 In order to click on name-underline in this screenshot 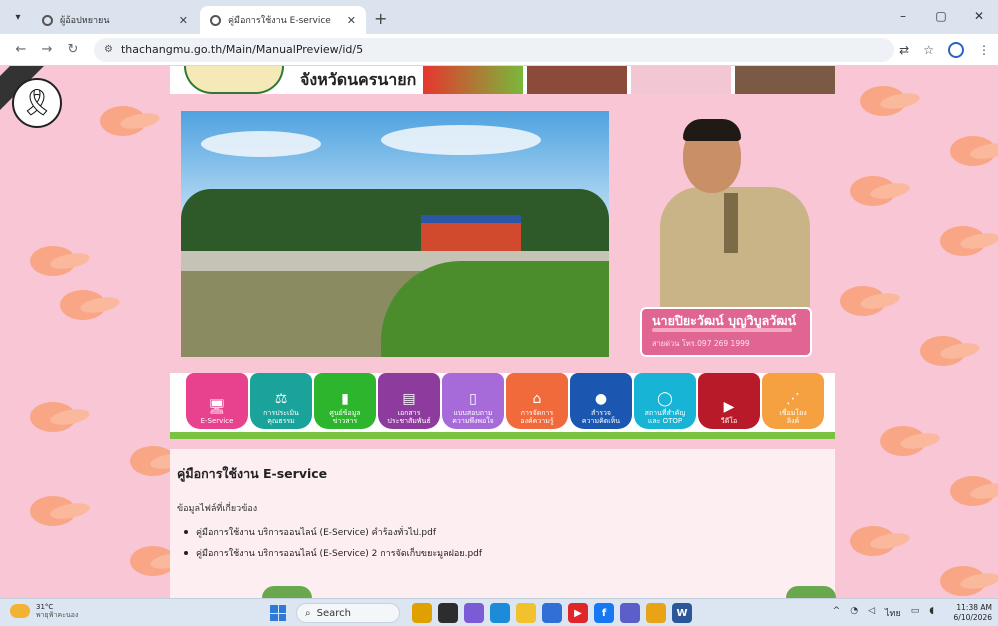, I will do `click(722, 330)`.